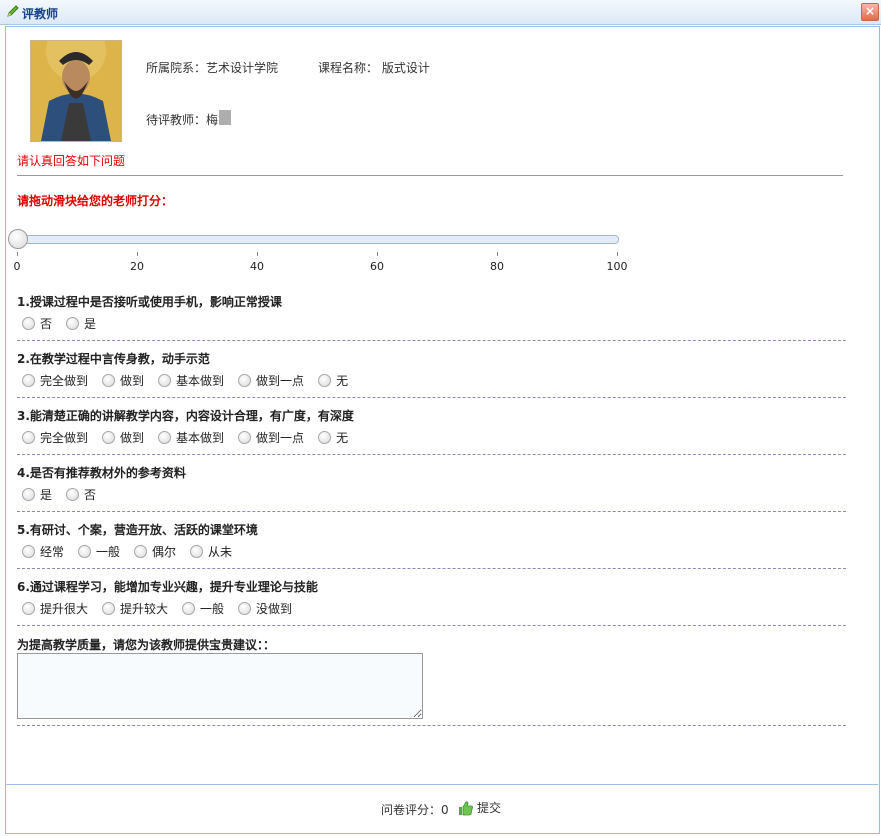 This screenshot has height=836, width=881. What do you see at coordinates (617, 266) in the screenshot?
I see `slider-tick-label: 100` at bounding box center [617, 266].